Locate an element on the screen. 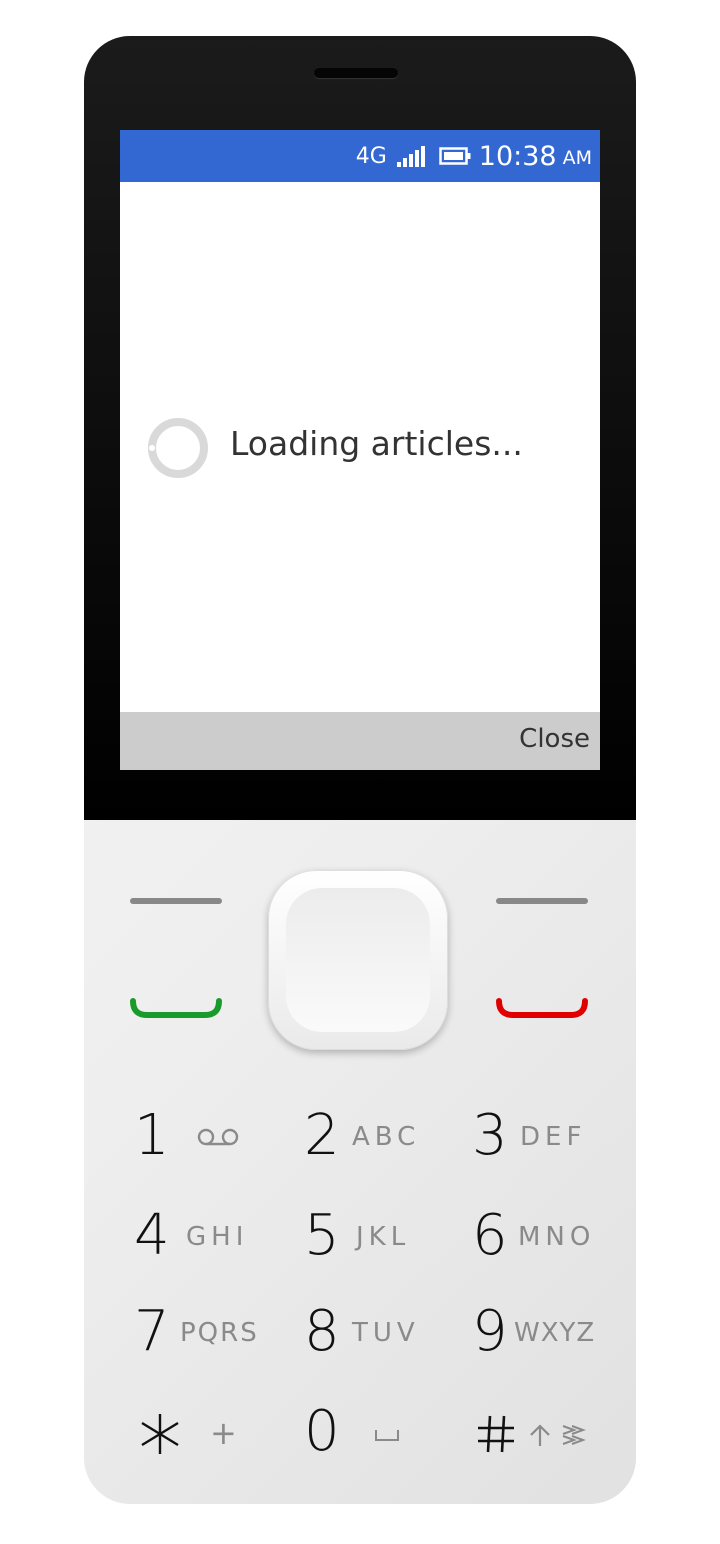 This screenshot has height=1544, width=720. key-6: 6 MNO is located at coordinates (537, 1236).